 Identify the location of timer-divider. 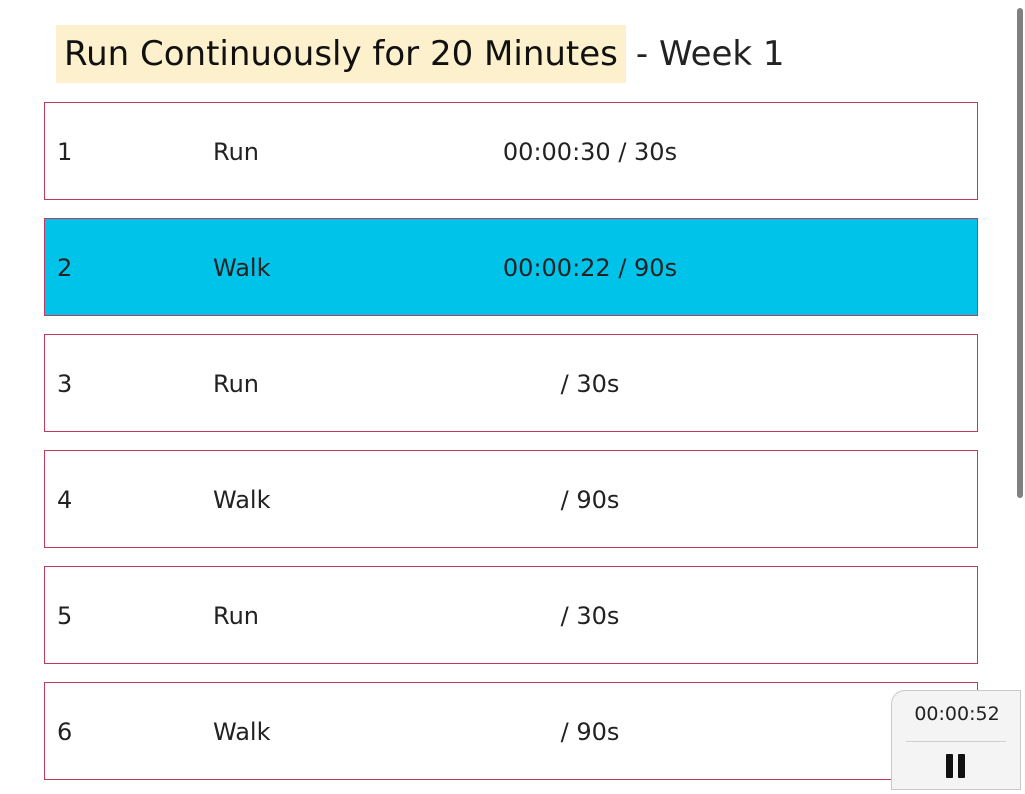
(956, 741).